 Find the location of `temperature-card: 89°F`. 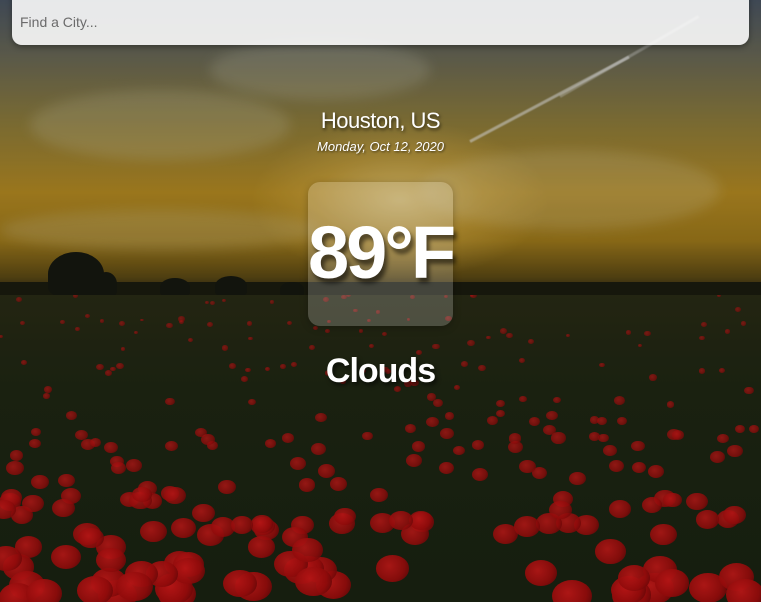

temperature-card: 89°F is located at coordinates (382, 254).